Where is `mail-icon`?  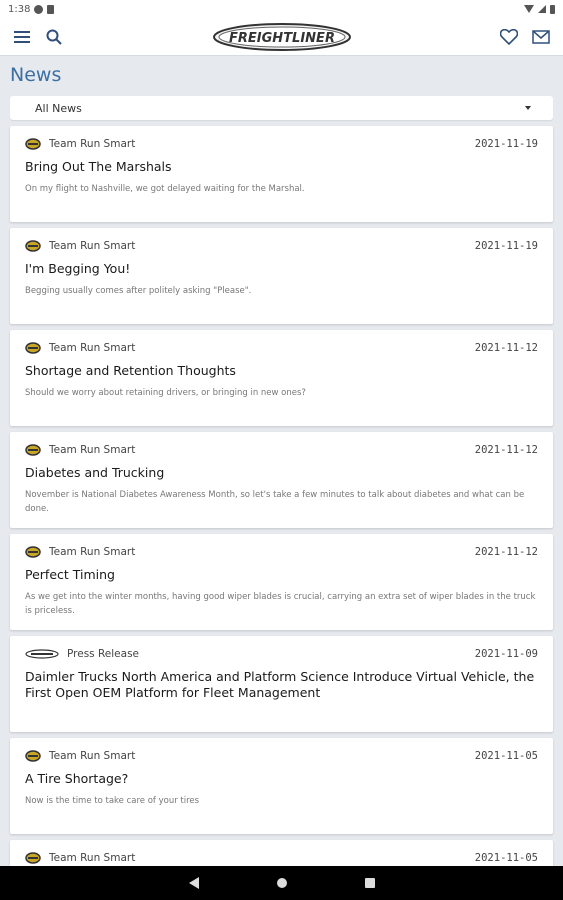
mail-icon is located at coordinates (541, 37).